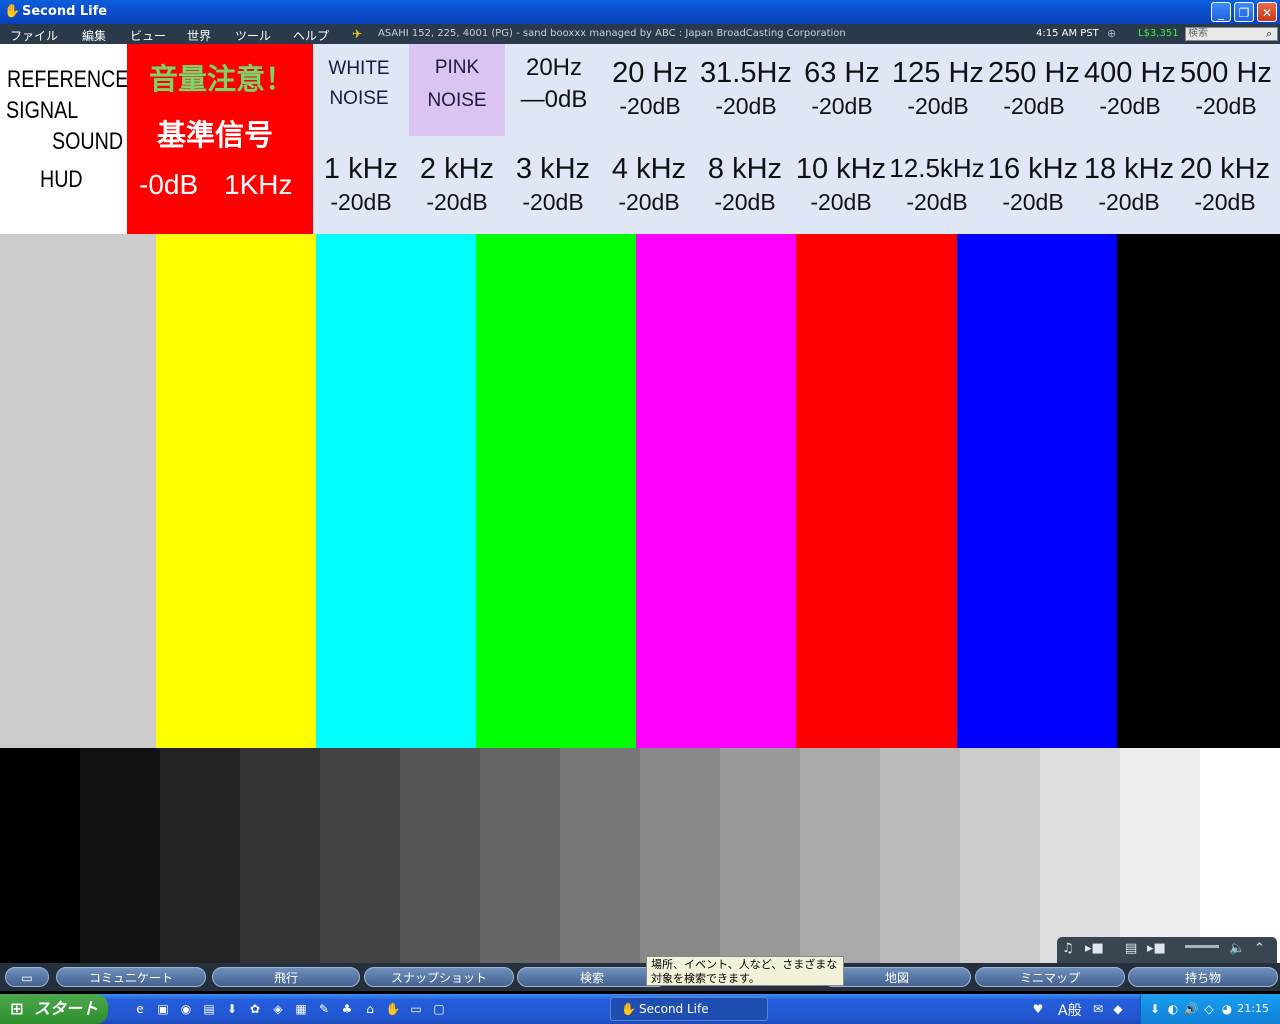 The image size is (1280, 1024). What do you see at coordinates (1191, 1009) in the screenshot?
I see `volume-icon: 🔊` at bounding box center [1191, 1009].